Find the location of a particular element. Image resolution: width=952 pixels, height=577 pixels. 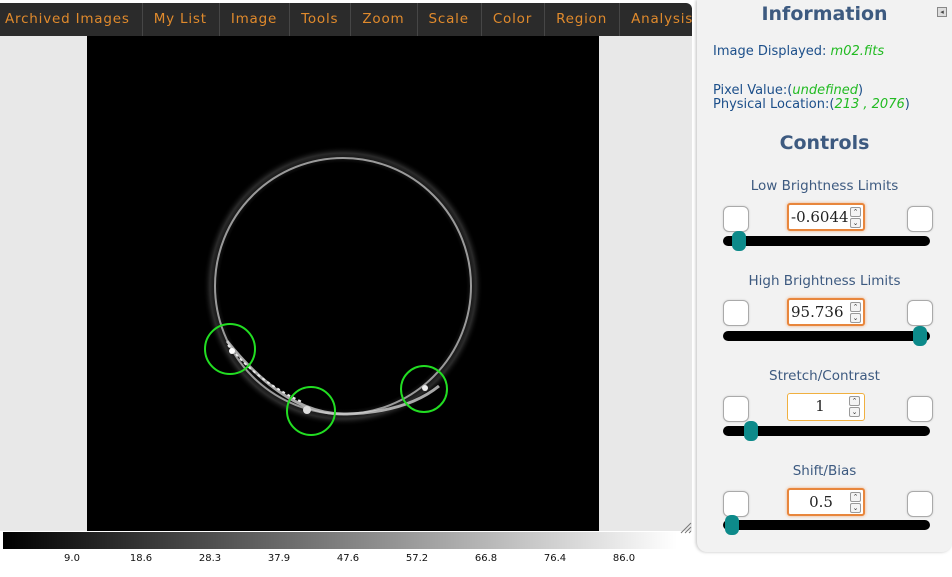

image-displayed-label: Image Displayed: is located at coordinates (772, 51).